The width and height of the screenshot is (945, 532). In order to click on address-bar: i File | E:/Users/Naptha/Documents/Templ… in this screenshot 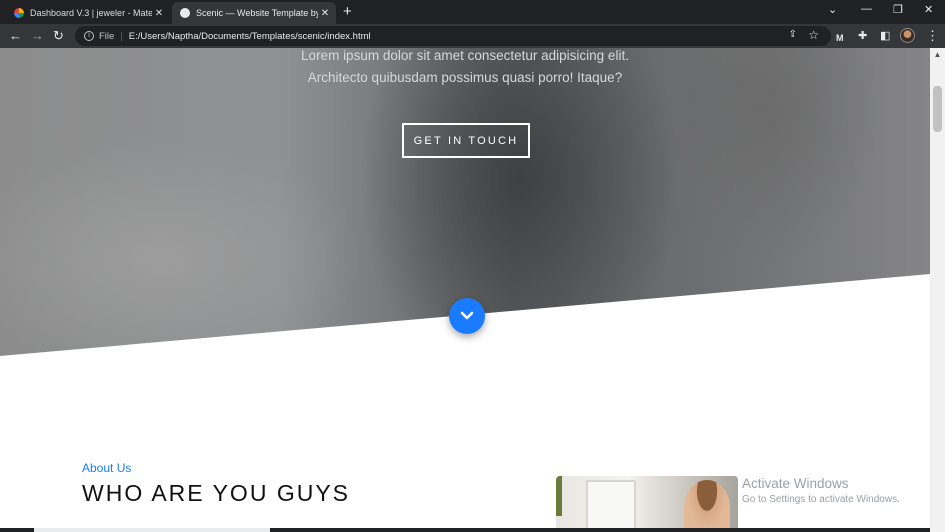, I will do `click(453, 36)`.